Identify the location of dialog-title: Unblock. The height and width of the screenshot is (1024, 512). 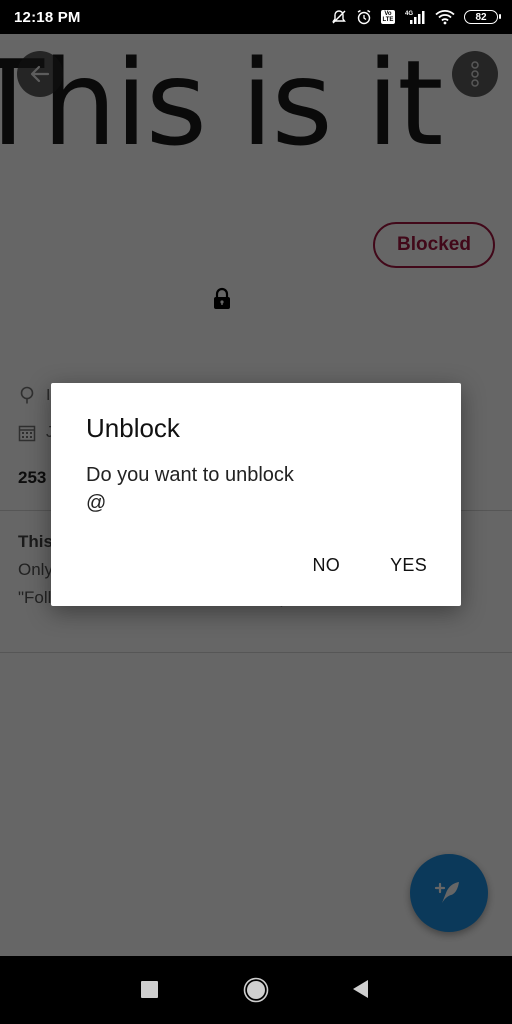
(133, 428).